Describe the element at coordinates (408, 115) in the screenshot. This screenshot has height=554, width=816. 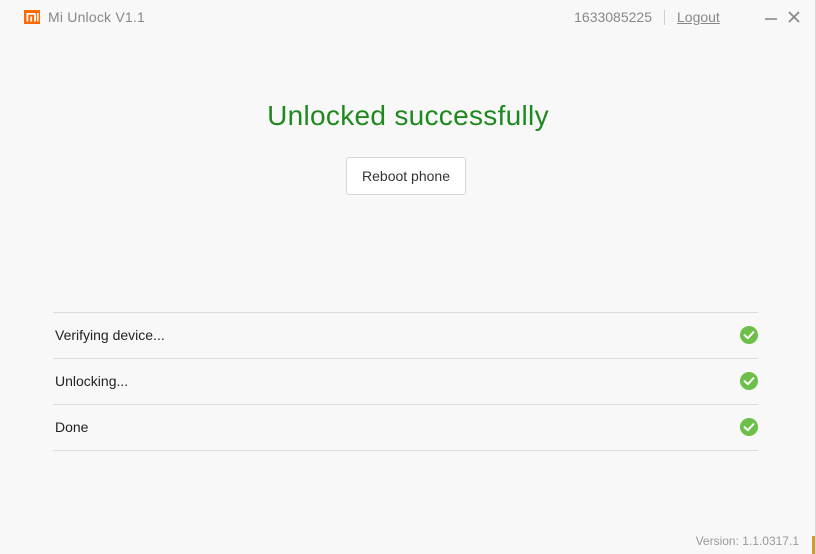
I see `unlock-status-headline: Unlocked successfully` at that location.